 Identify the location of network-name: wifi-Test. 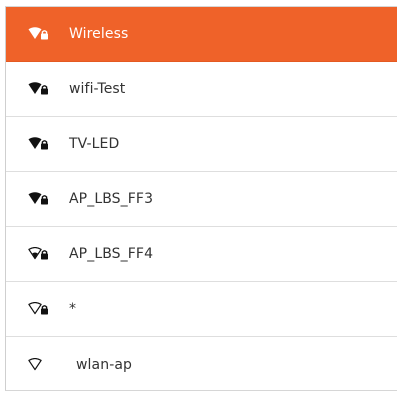
(97, 89).